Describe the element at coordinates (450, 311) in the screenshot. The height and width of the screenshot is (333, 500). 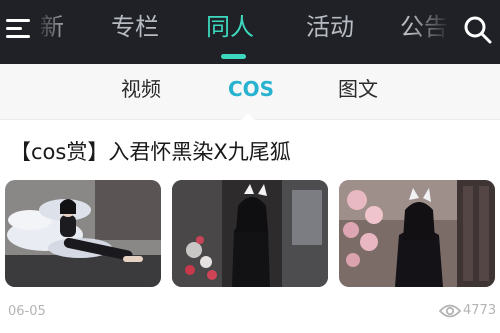
I see `eye-icon` at that location.